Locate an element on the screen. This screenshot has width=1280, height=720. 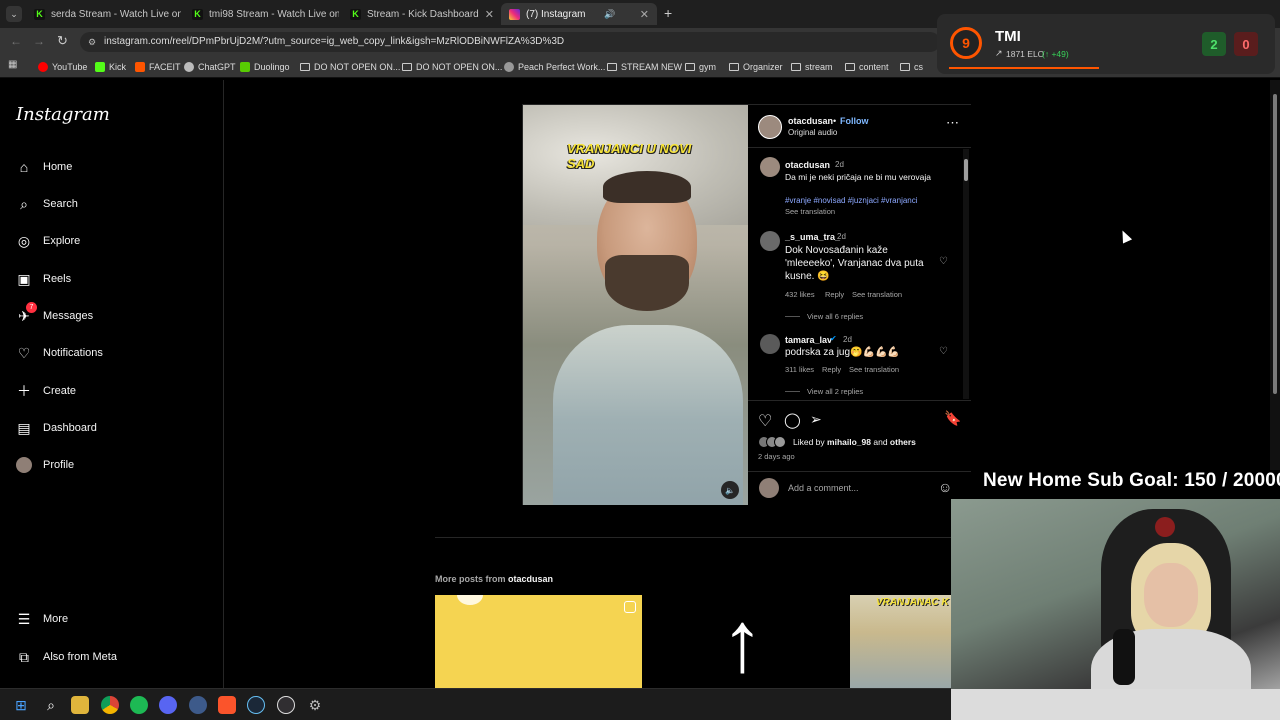
bookmark-chatgpt: ChatGPT is located at coordinates (210, 67).